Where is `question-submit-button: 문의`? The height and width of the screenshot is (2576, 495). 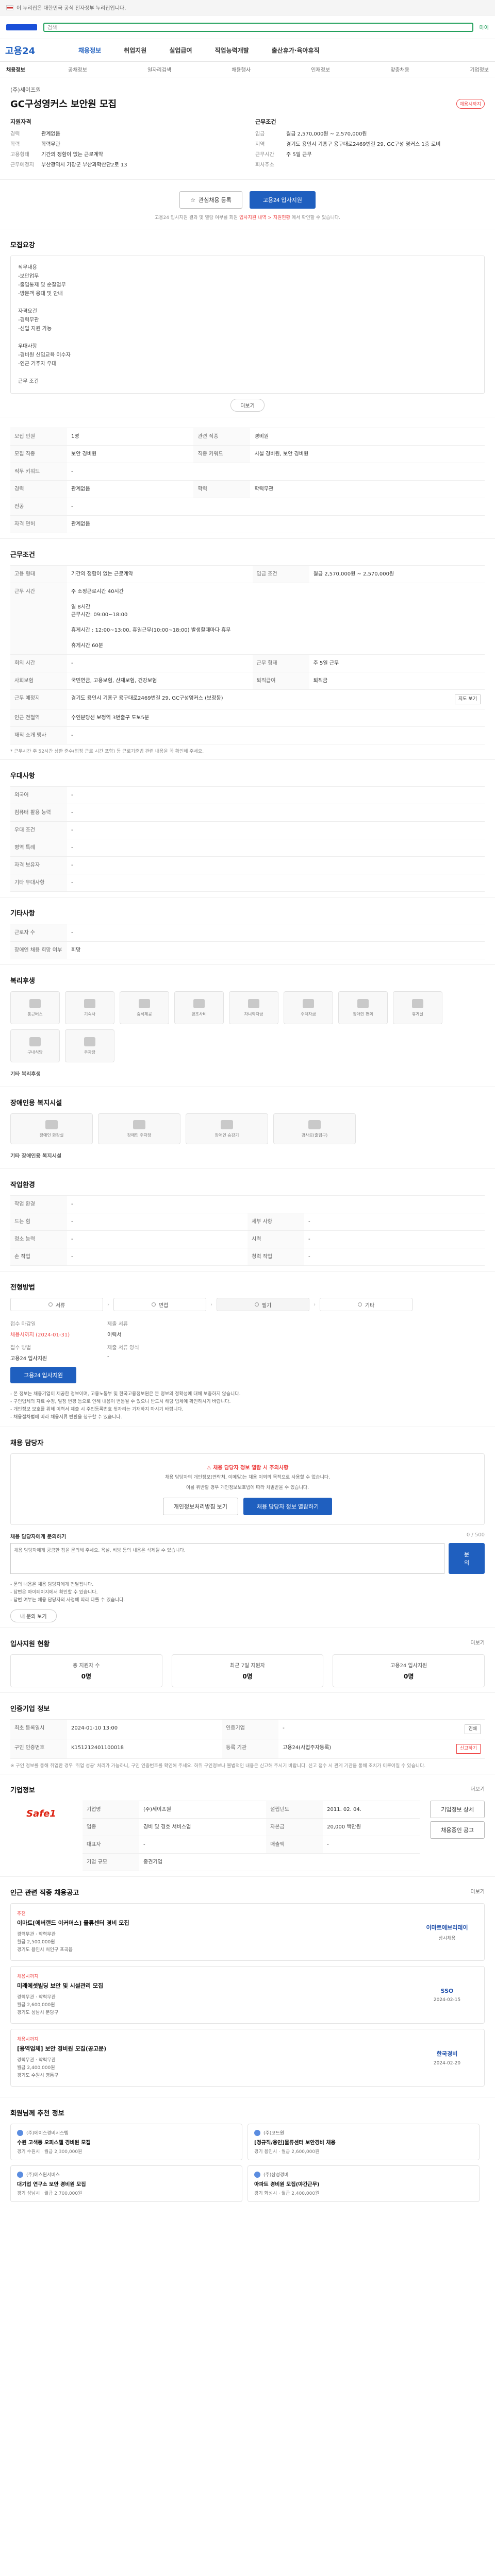 question-submit-button: 문의 is located at coordinates (467, 1558).